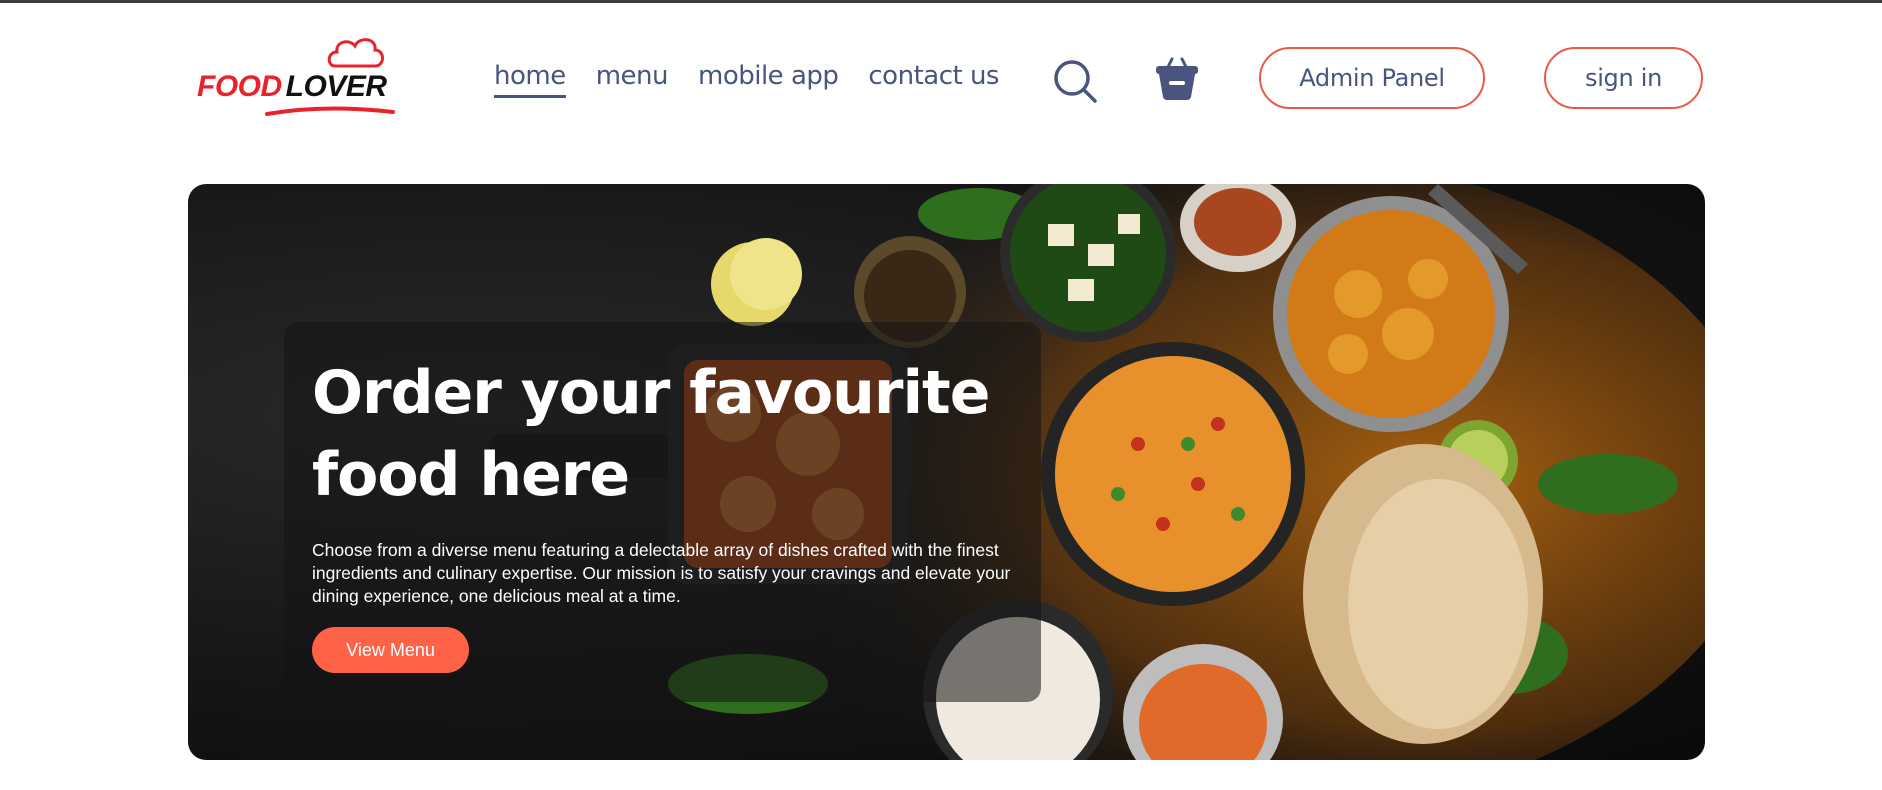 The height and width of the screenshot is (790, 1882). What do you see at coordinates (530, 79) in the screenshot?
I see `nav-link-home: home` at bounding box center [530, 79].